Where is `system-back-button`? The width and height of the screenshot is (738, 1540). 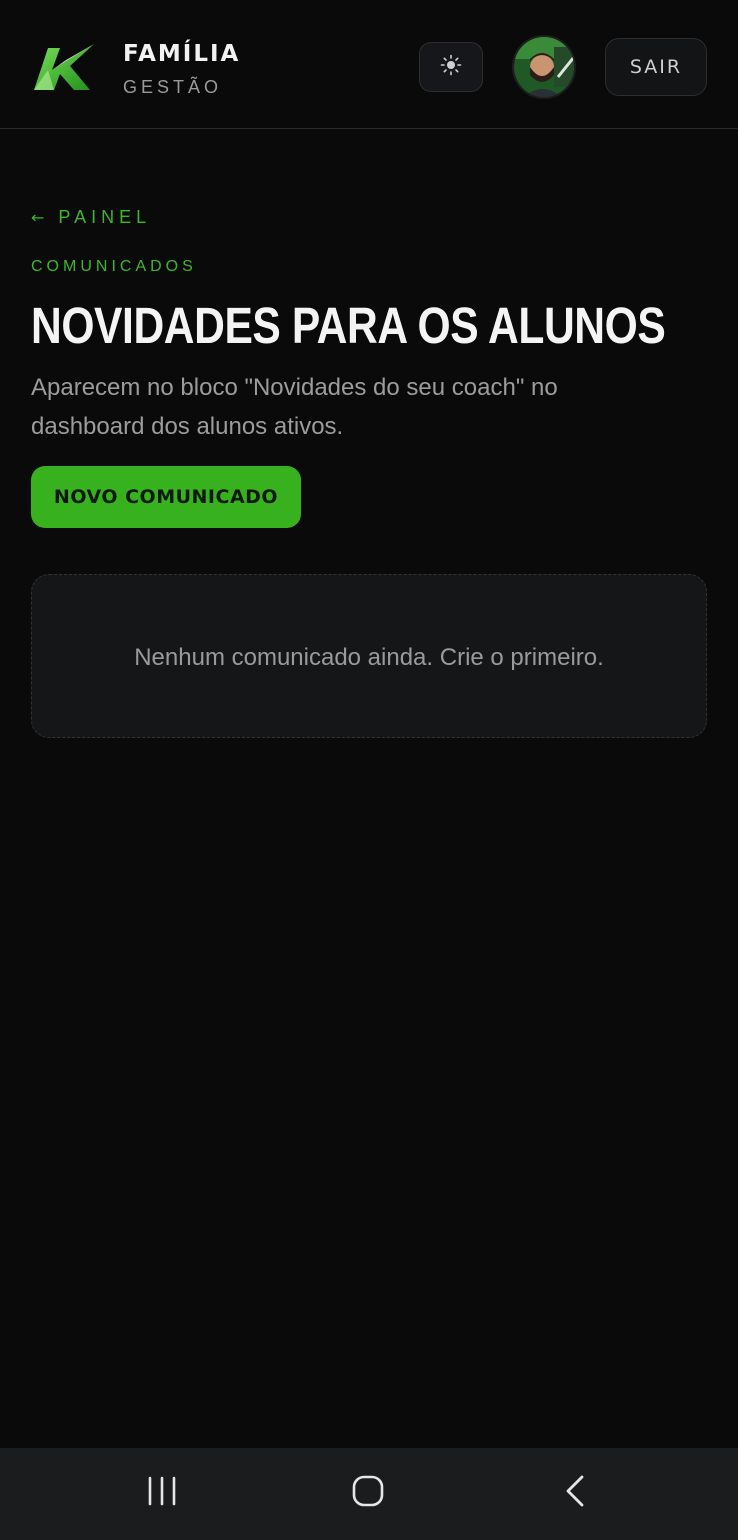 system-back-button is located at coordinates (575, 1493).